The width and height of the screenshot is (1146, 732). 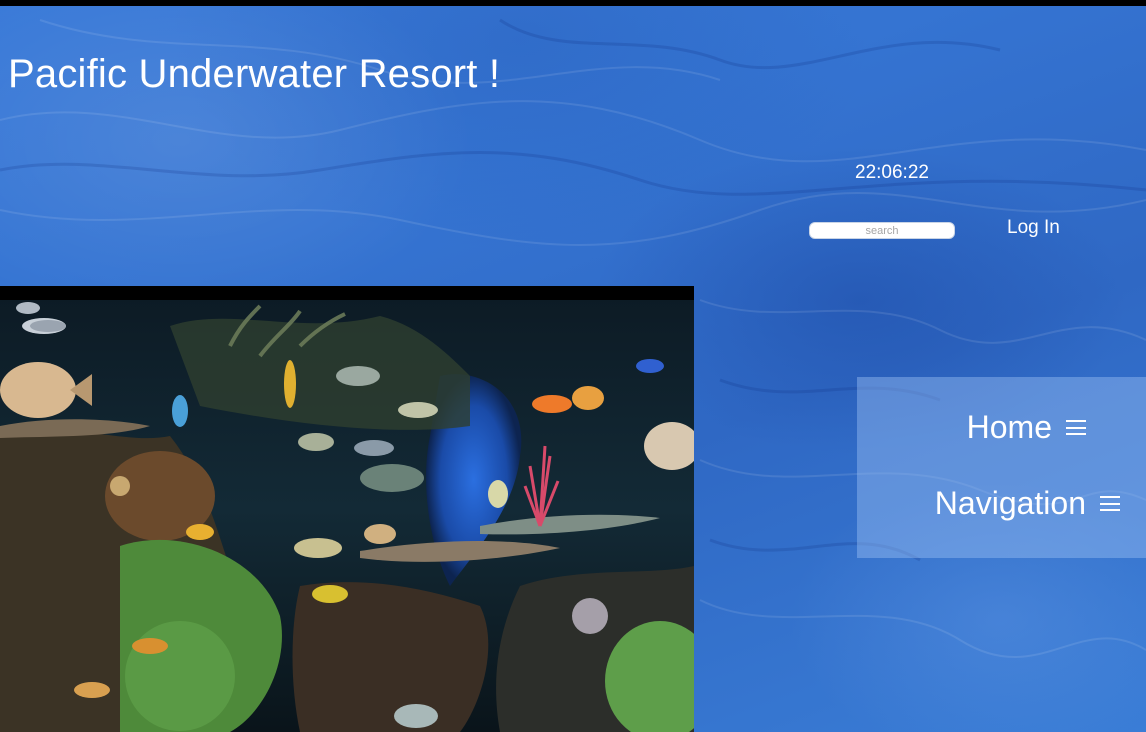 I want to click on login-link: Log In, so click(x=1033, y=228).